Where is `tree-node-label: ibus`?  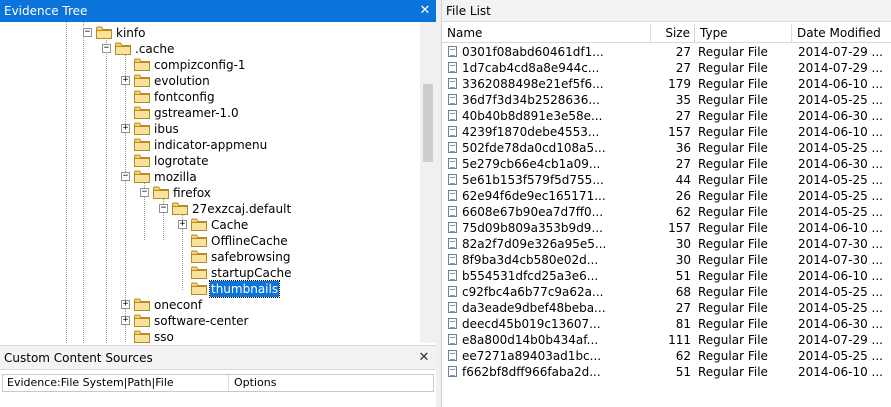 tree-node-label: ibus is located at coordinates (166, 129).